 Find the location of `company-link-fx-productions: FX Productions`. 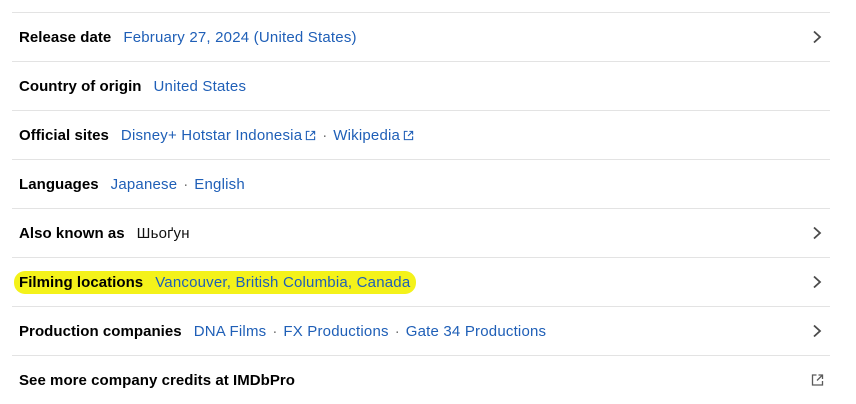

company-link-fx-productions: FX Productions is located at coordinates (335, 331).